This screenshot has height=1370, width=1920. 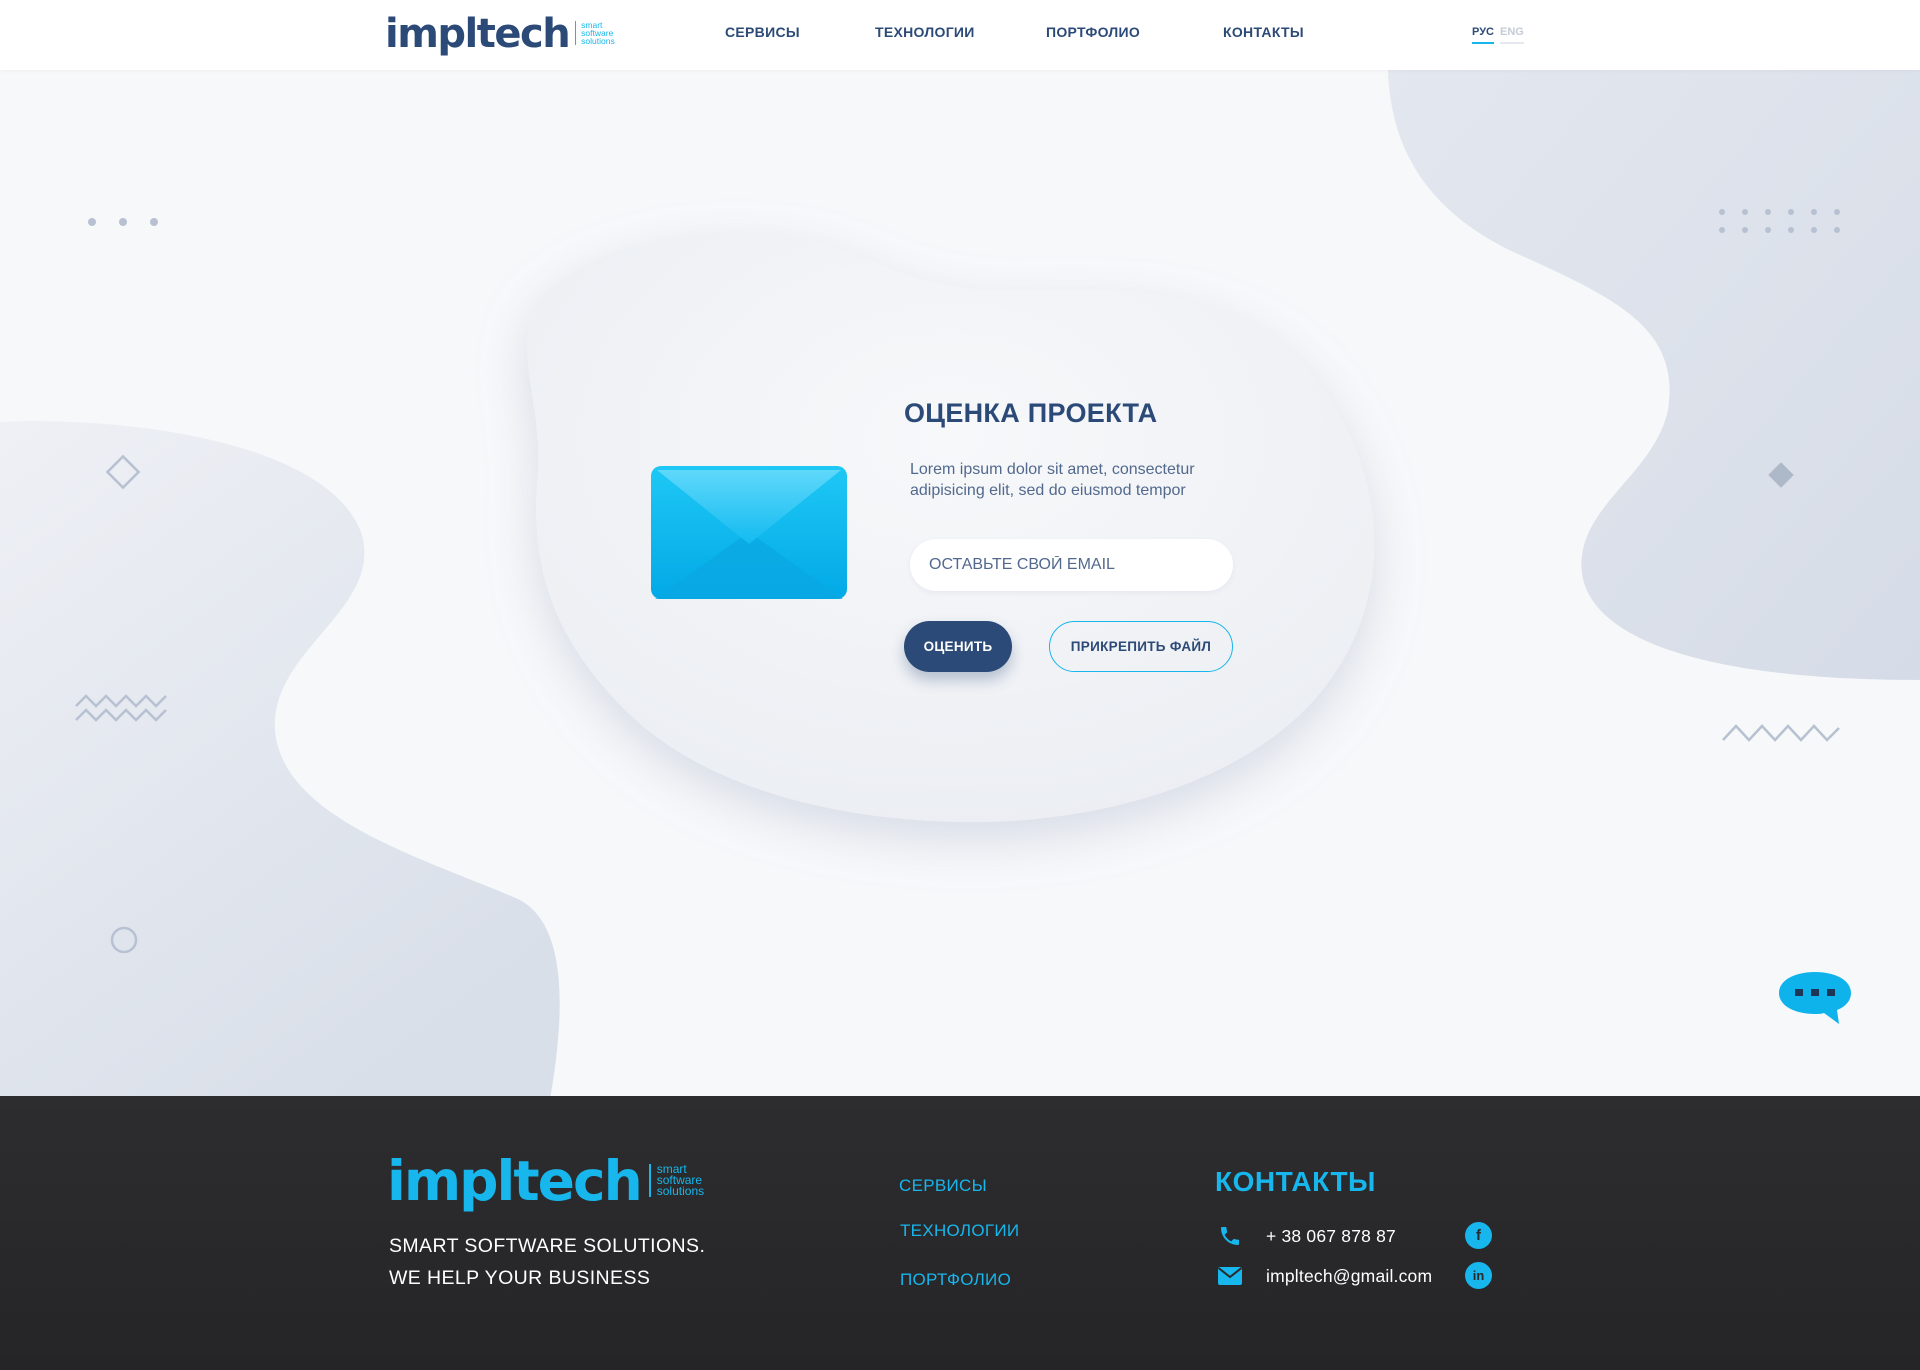 What do you see at coordinates (280, 760) in the screenshot?
I see `left-blob` at bounding box center [280, 760].